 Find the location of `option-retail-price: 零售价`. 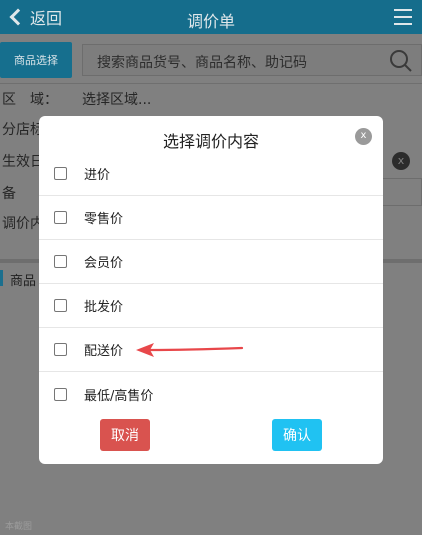

option-retail-price: 零售价 is located at coordinates (211, 218).